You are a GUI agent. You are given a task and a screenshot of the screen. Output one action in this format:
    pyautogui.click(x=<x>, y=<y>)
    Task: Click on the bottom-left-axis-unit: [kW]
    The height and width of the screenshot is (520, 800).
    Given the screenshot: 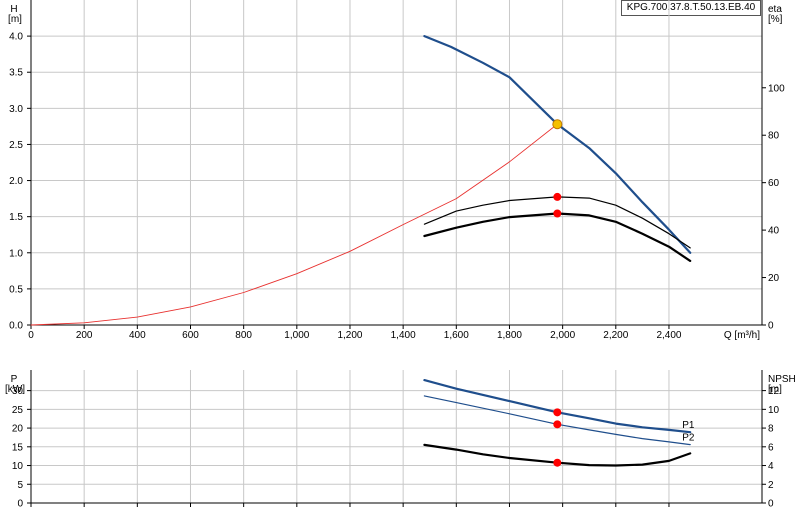 What is the action you would take?
    pyautogui.click(x=15, y=389)
    